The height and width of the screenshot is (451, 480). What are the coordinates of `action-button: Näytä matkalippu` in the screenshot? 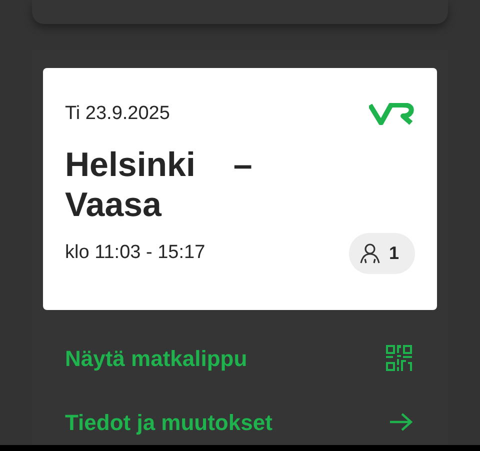 It's located at (240, 358).